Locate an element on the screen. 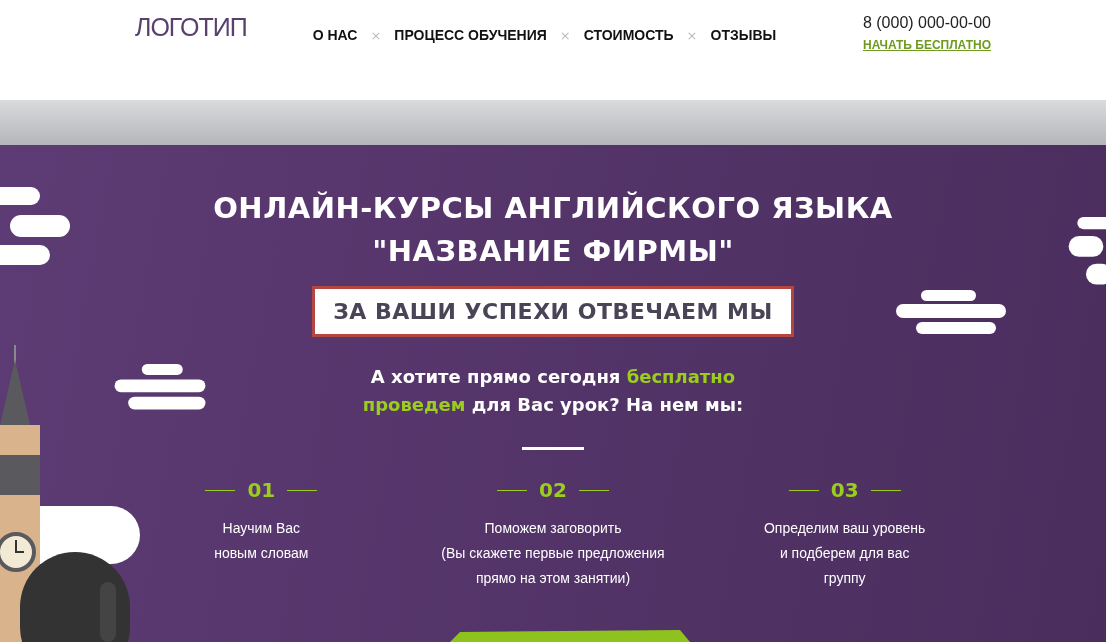 This screenshot has width=1106, height=642. hero-title: ОНЛАЙН-КУРСЫ АНГЛИЙСКОГО ЯЗЫКА "НАЗВАНИЕ ФИРМЫ" is located at coordinates (553, 230).